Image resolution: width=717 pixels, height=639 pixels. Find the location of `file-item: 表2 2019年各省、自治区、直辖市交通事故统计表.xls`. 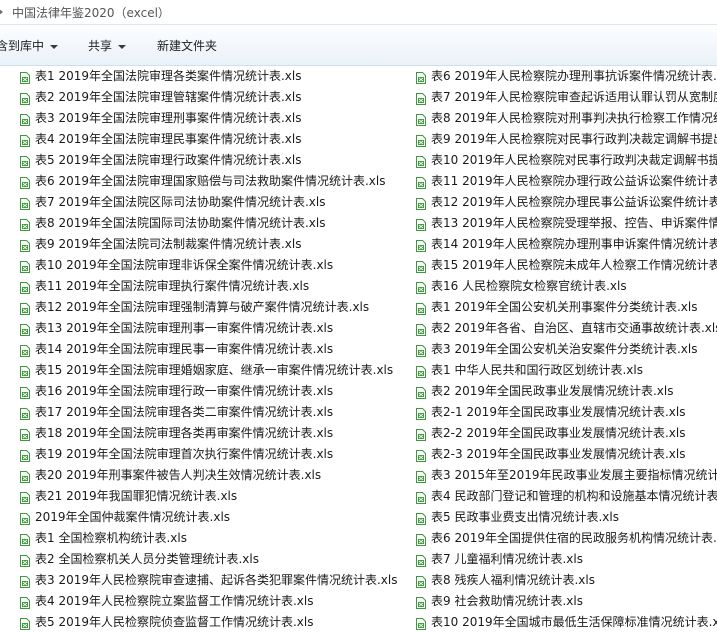

file-item: 表2 2019年各省、自治区、直辖市交通事故统计表.xls is located at coordinates (566, 328).